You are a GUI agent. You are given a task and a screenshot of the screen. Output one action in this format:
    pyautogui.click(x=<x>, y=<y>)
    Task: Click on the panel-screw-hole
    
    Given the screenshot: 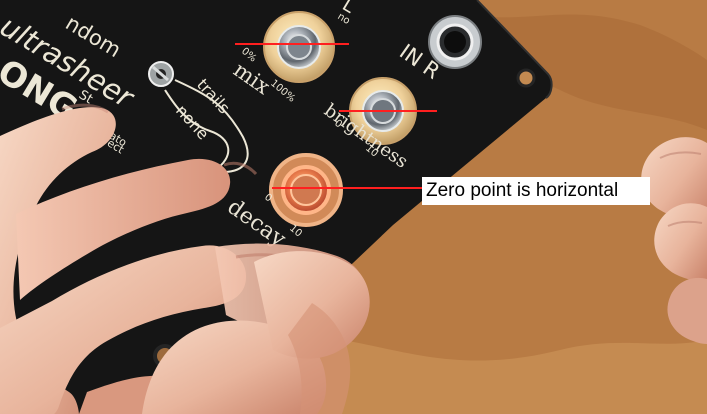 What is the action you would take?
    pyautogui.click(x=526, y=78)
    